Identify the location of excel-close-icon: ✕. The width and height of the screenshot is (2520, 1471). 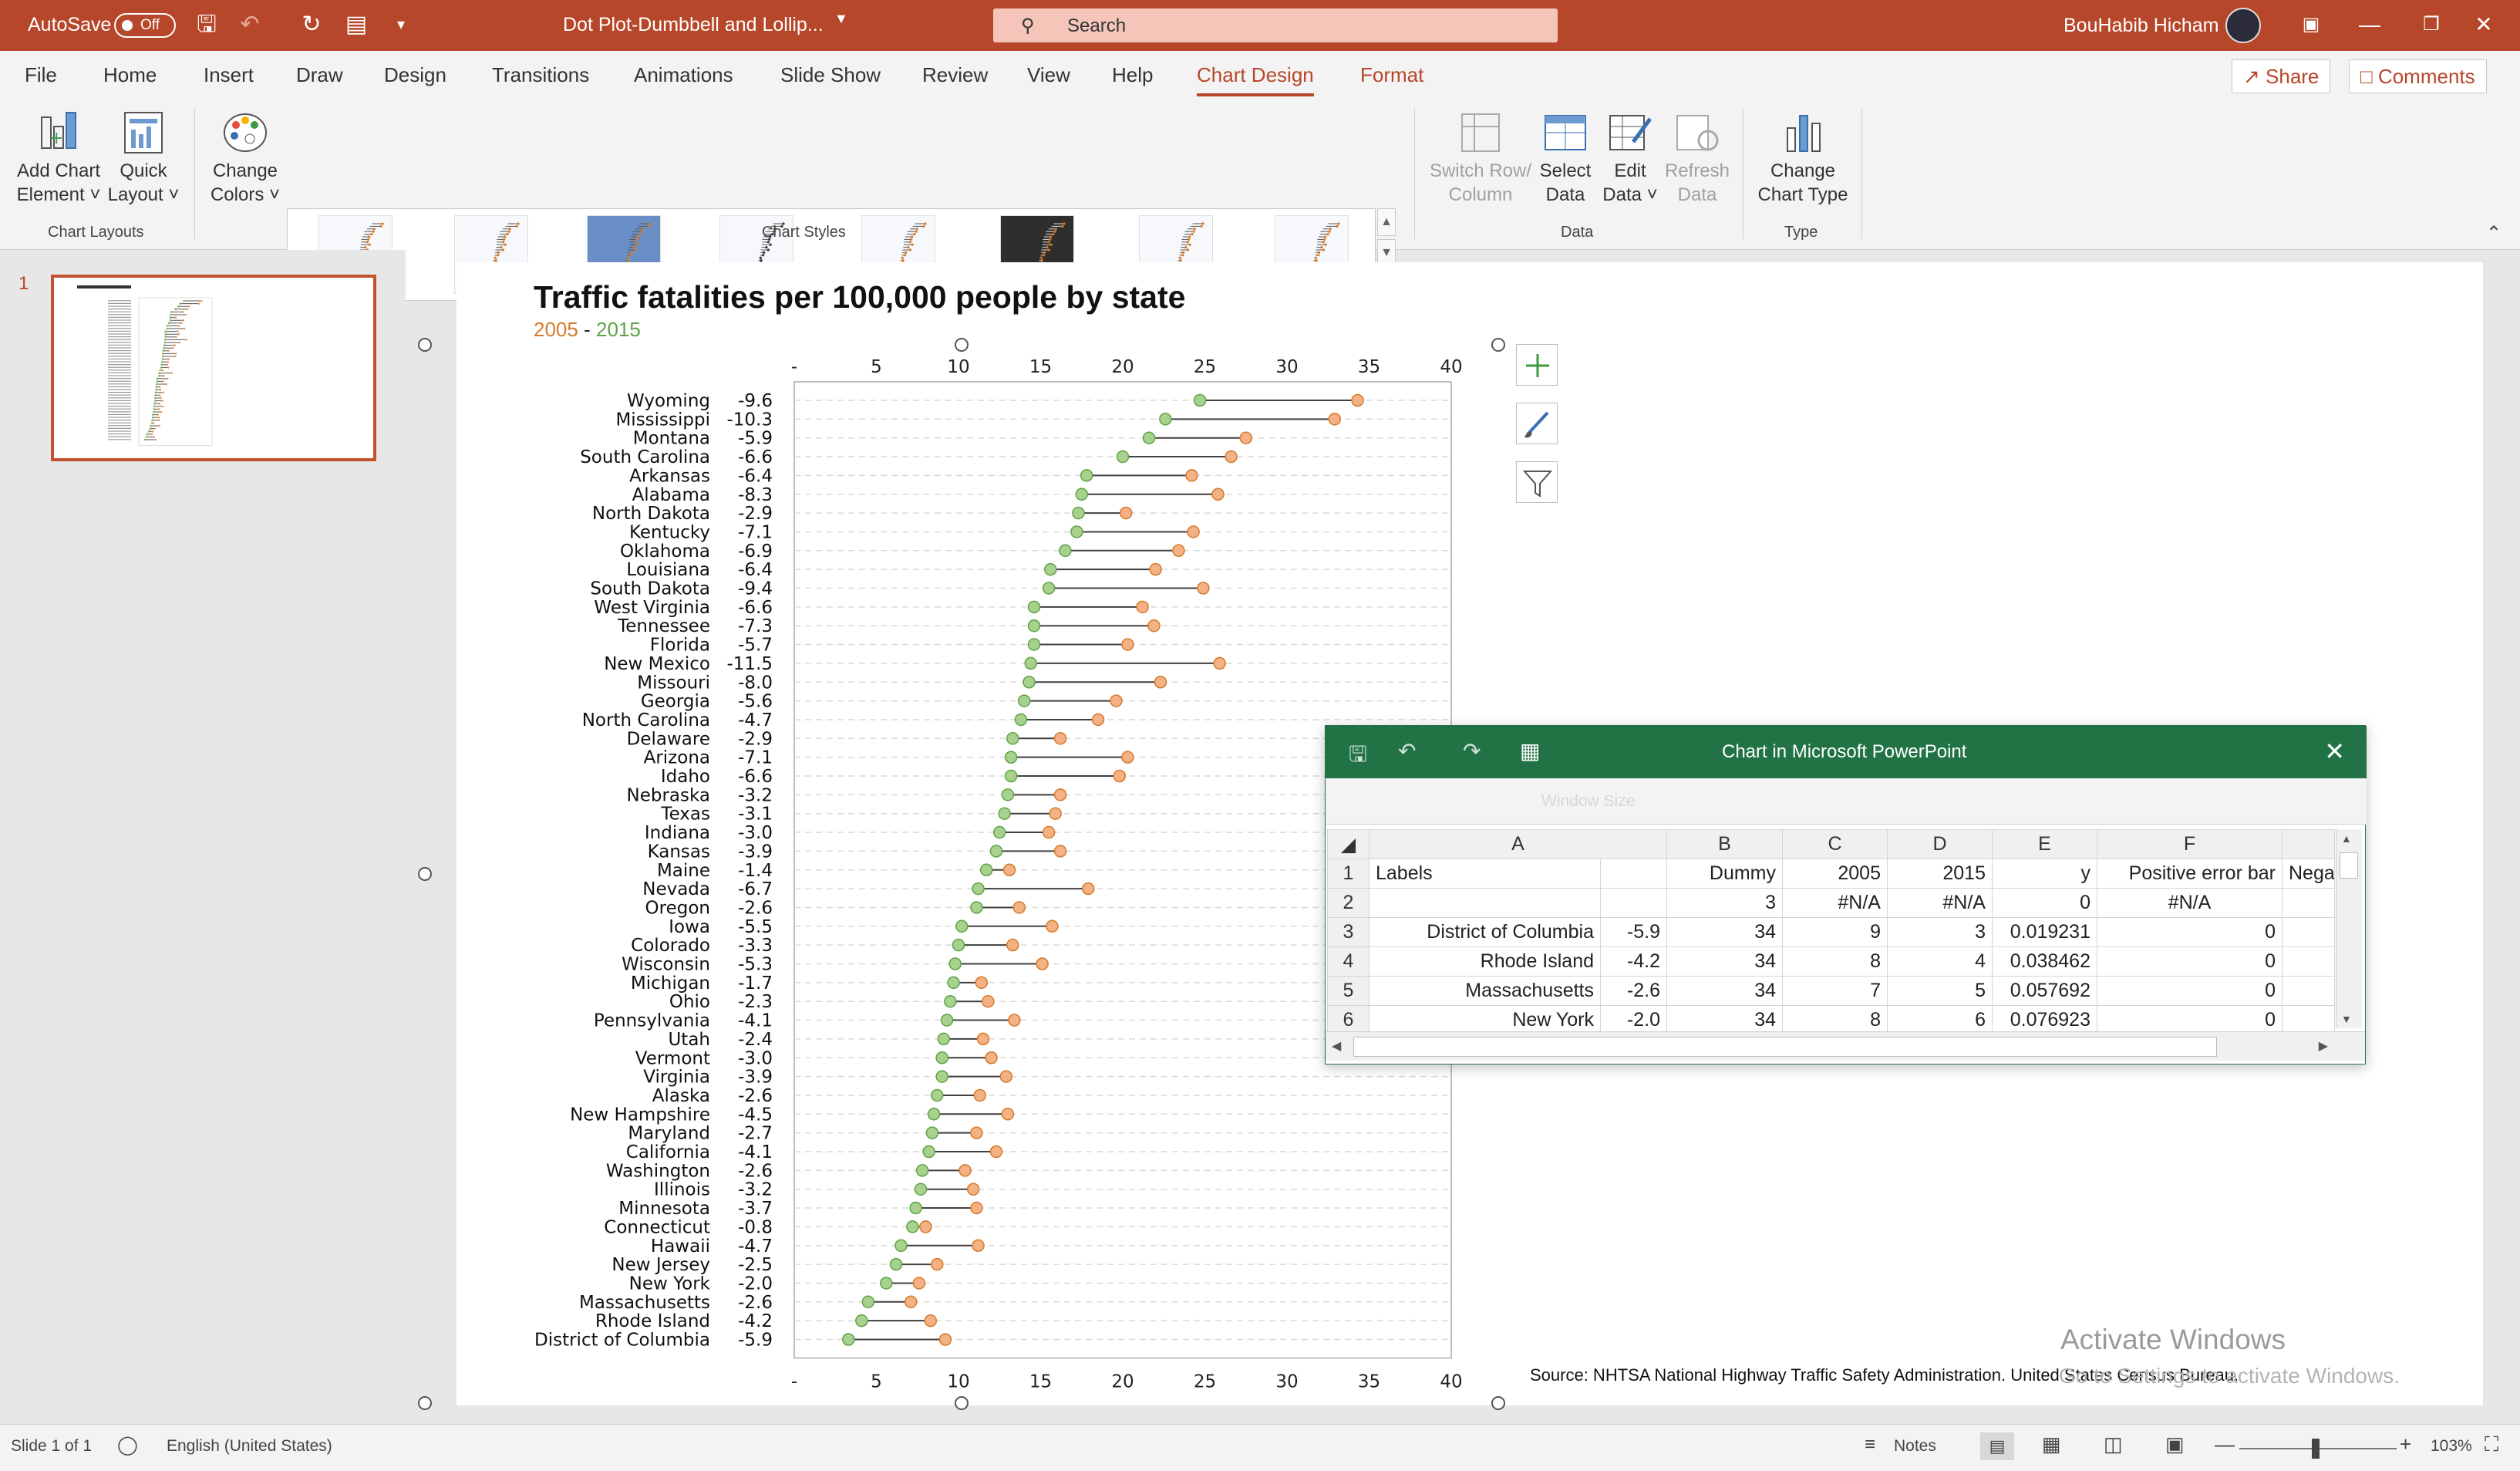
(2334, 751).